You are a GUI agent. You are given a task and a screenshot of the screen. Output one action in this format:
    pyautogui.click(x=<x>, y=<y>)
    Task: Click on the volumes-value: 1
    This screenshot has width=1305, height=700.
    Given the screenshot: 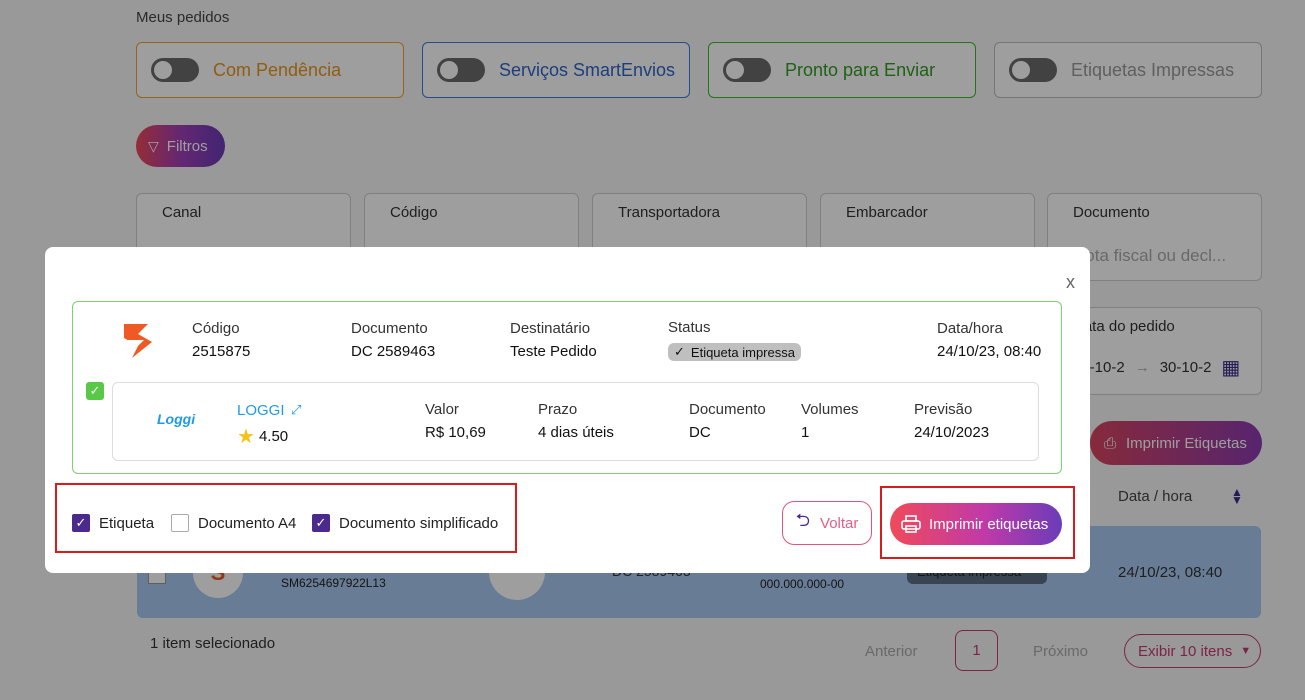 What is the action you would take?
    pyautogui.click(x=805, y=432)
    